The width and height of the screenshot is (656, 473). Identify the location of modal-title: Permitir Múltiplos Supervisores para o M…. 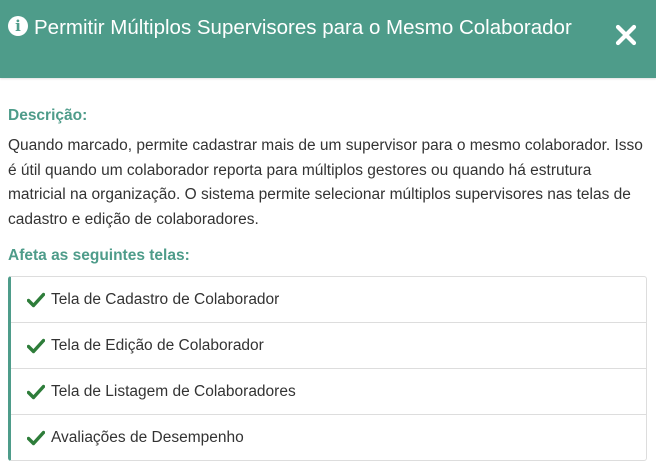
(303, 27).